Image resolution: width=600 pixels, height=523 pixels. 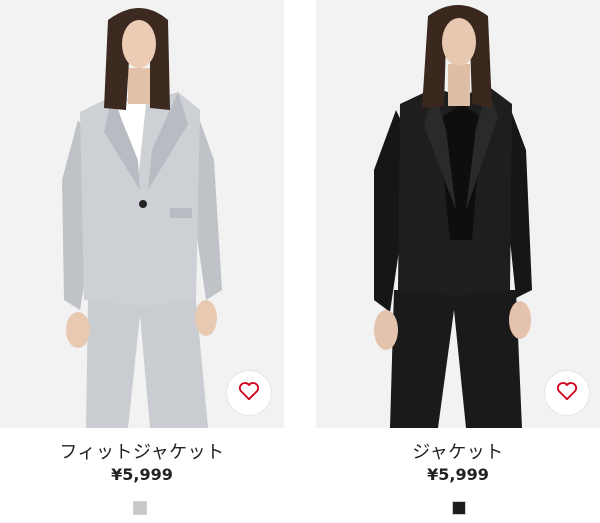 What do you see at coordinates (458, 451) in the screenshot?
I see `product-name: ジャケット` at bounding box center [458, 451].